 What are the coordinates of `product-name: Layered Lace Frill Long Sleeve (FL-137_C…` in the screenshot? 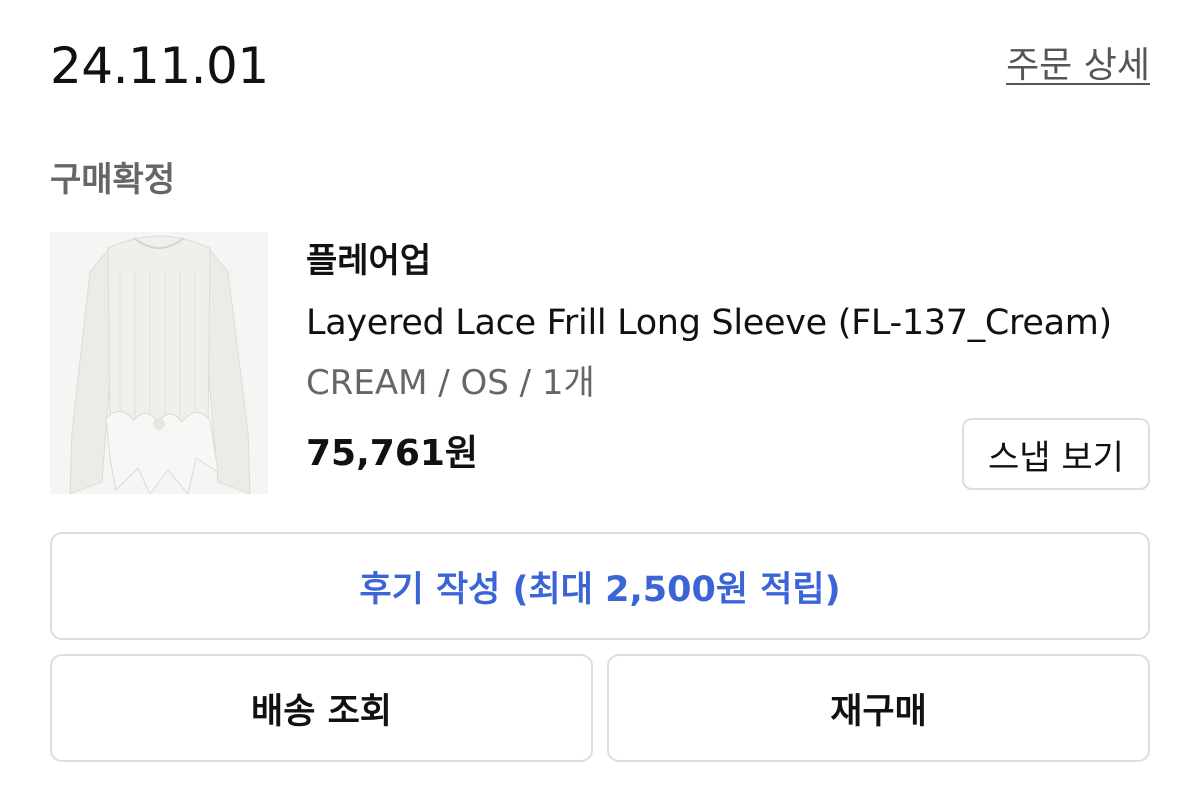 It's located at (709, 323).